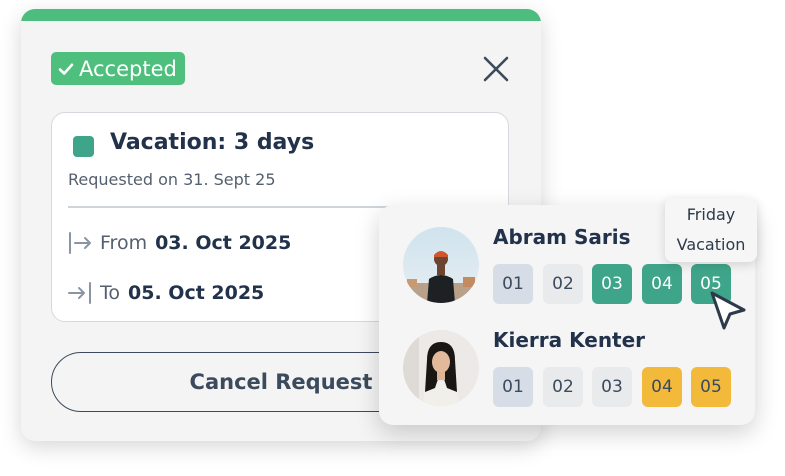 This screenshot has height=476, width=785. I want to click on day-cell: 05, so click(711, 387).